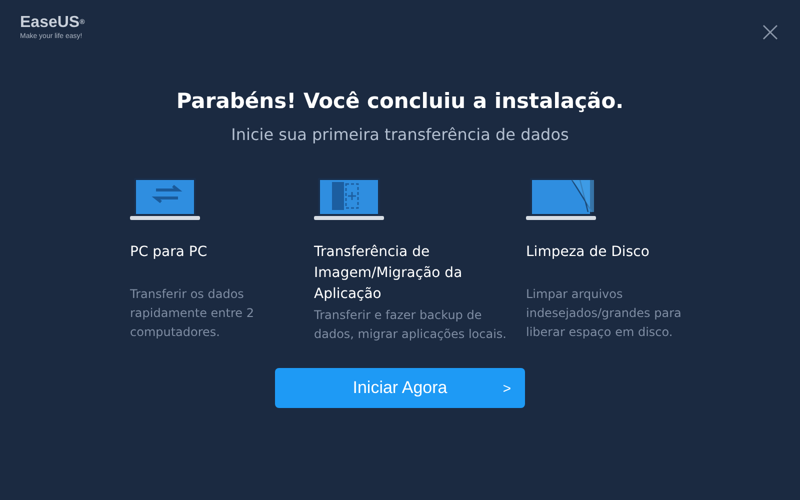 The width and height of the screenshot is (800, 500). What do you see at coordinates (411, 325) in the screenshot?
I see `feature-description: Transferir e fazer backup de dados, migrar aplicações locais.` at bounding box center [411, 325].